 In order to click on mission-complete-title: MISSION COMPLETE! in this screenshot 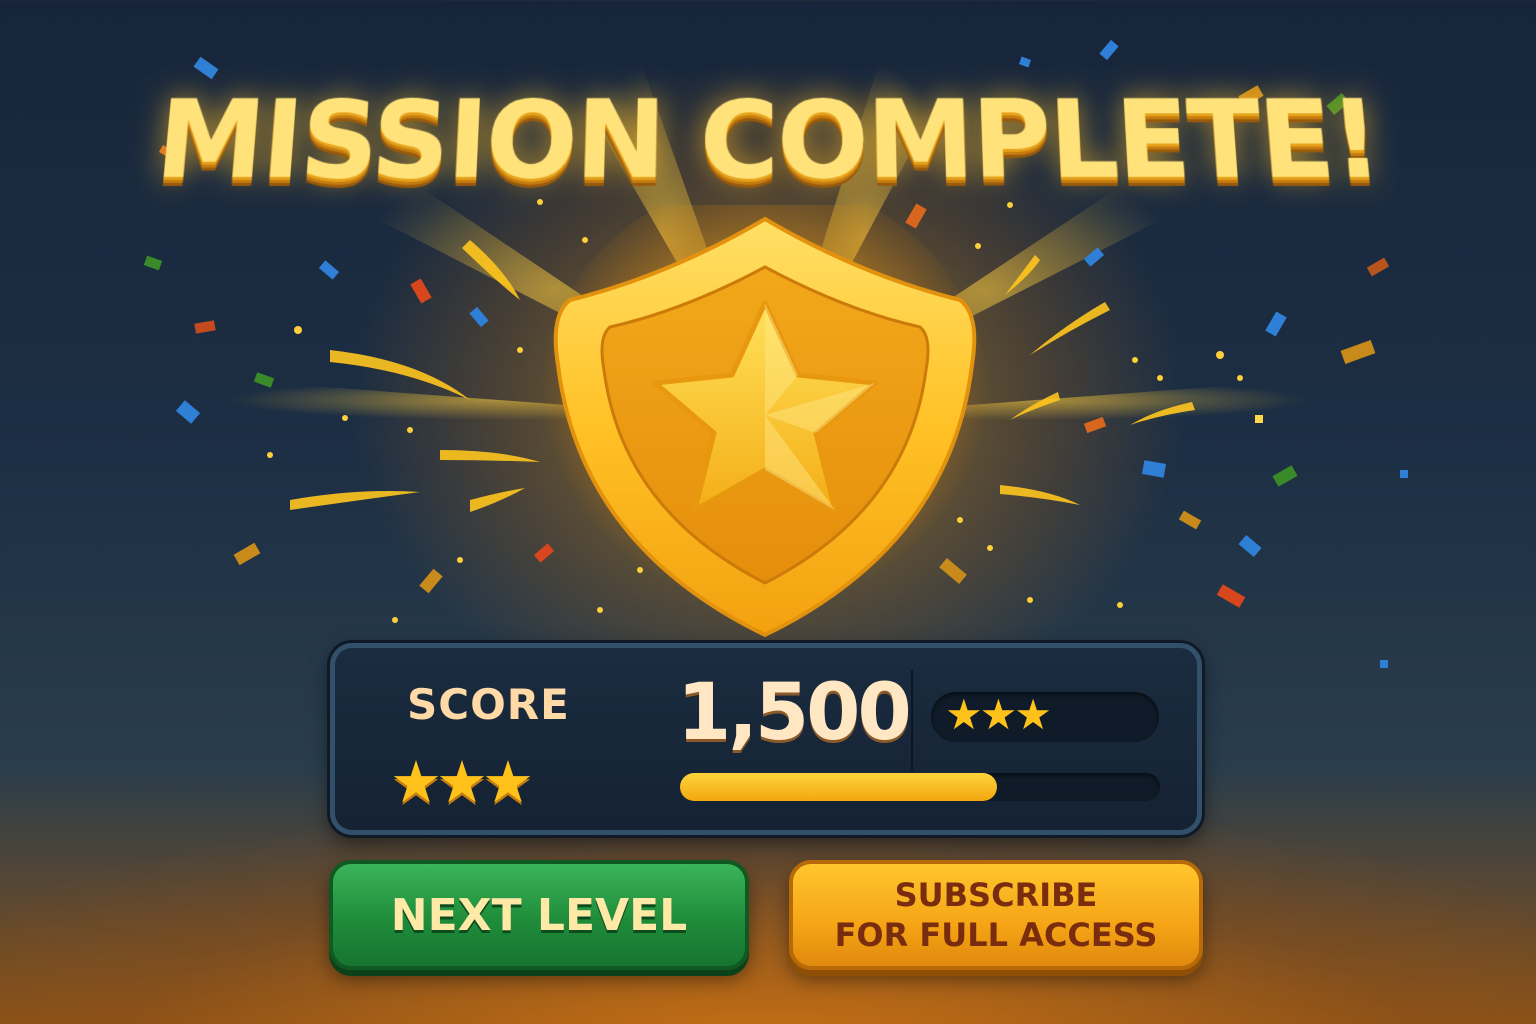, I will do `click(768, 141)`.